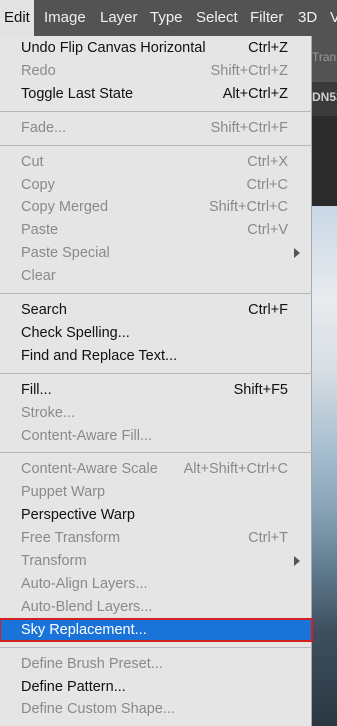 This screenshot has height=726, width=337. I want to click on menu-item-clear: Clear, so click(156, 276).